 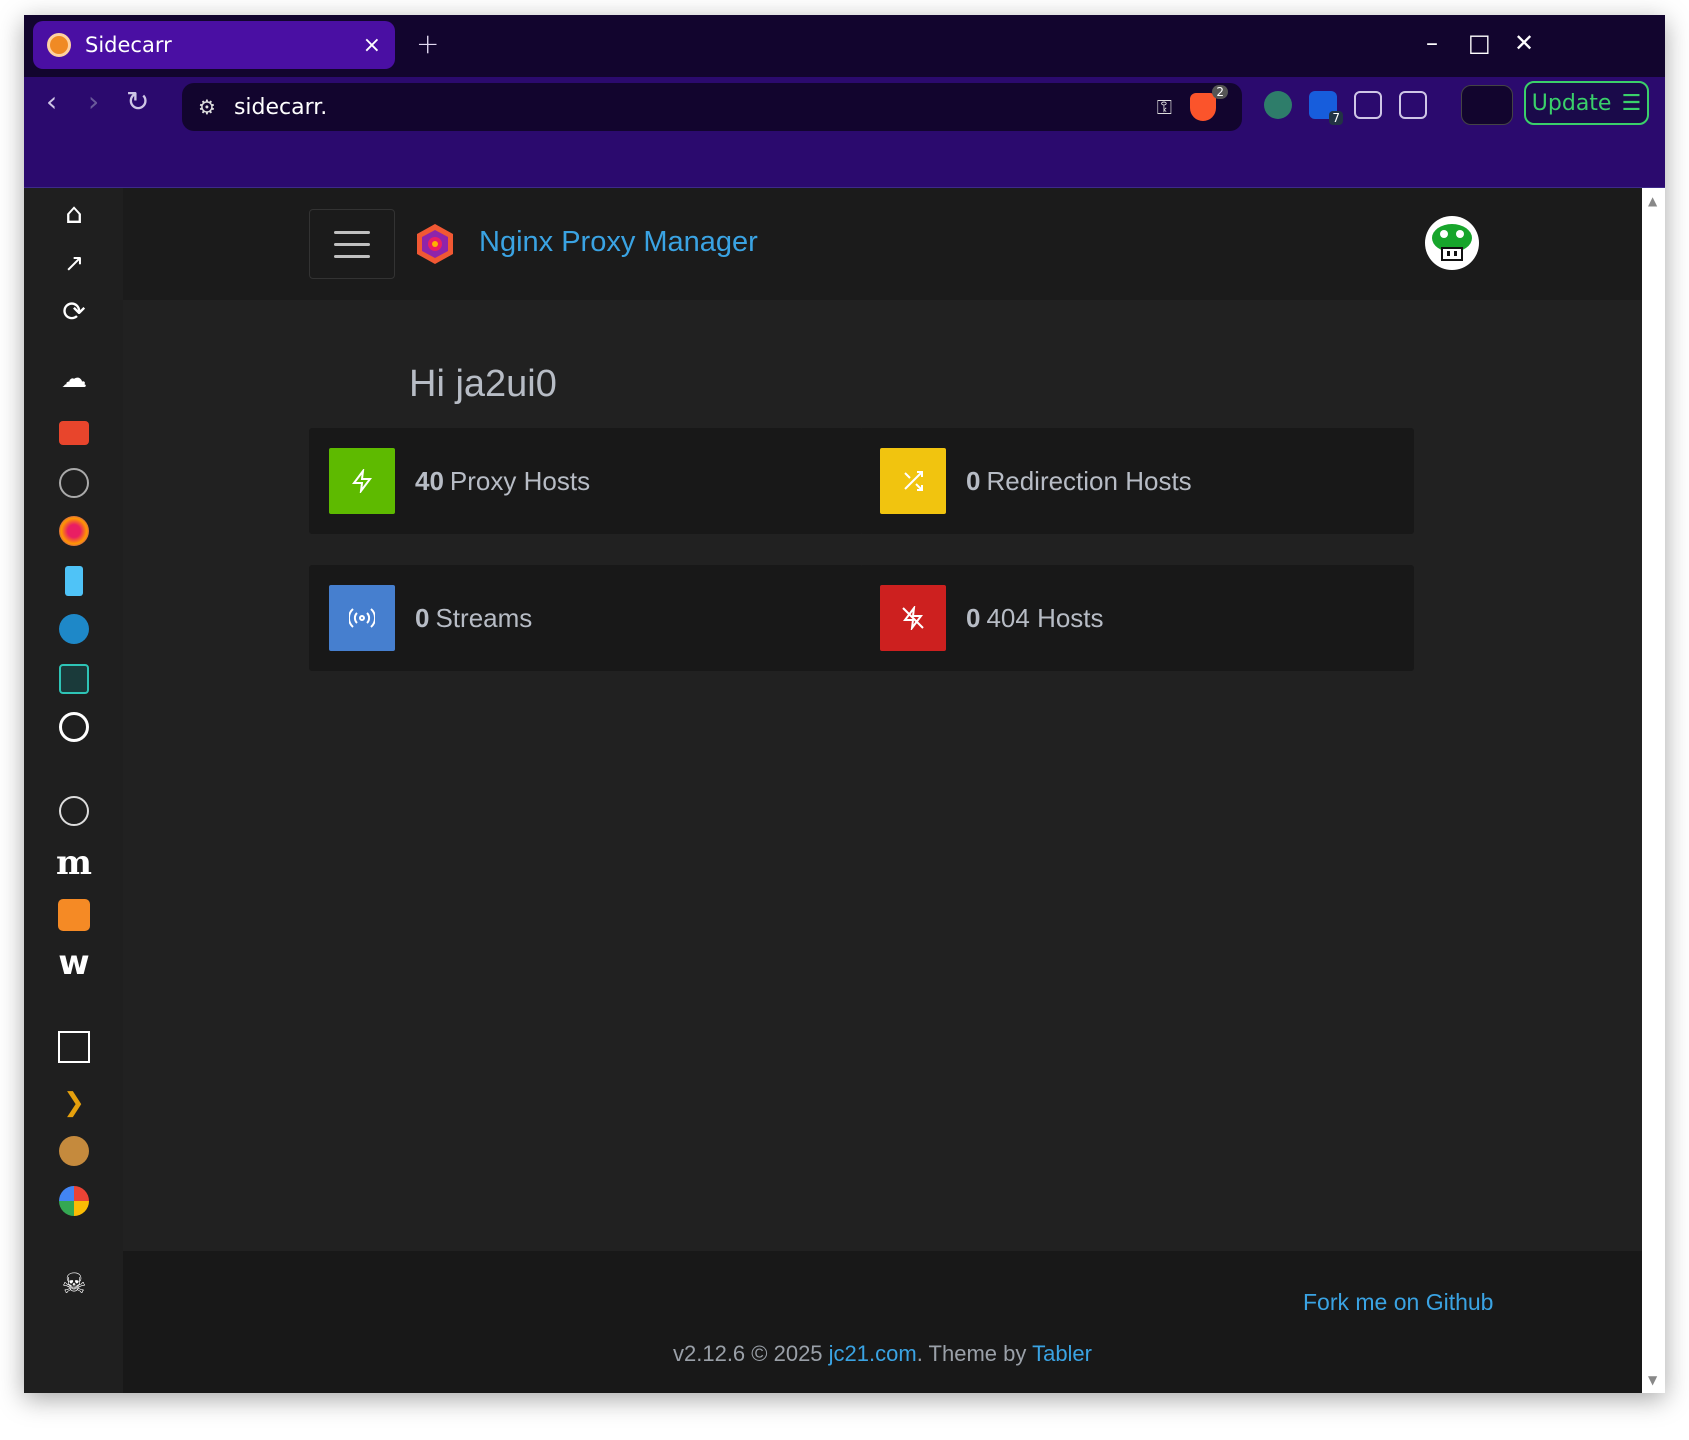 What do you see at coordinates (74, 433) in the screenshot?
I see `app-red-truck-icon` at bounding box center [74, 433].